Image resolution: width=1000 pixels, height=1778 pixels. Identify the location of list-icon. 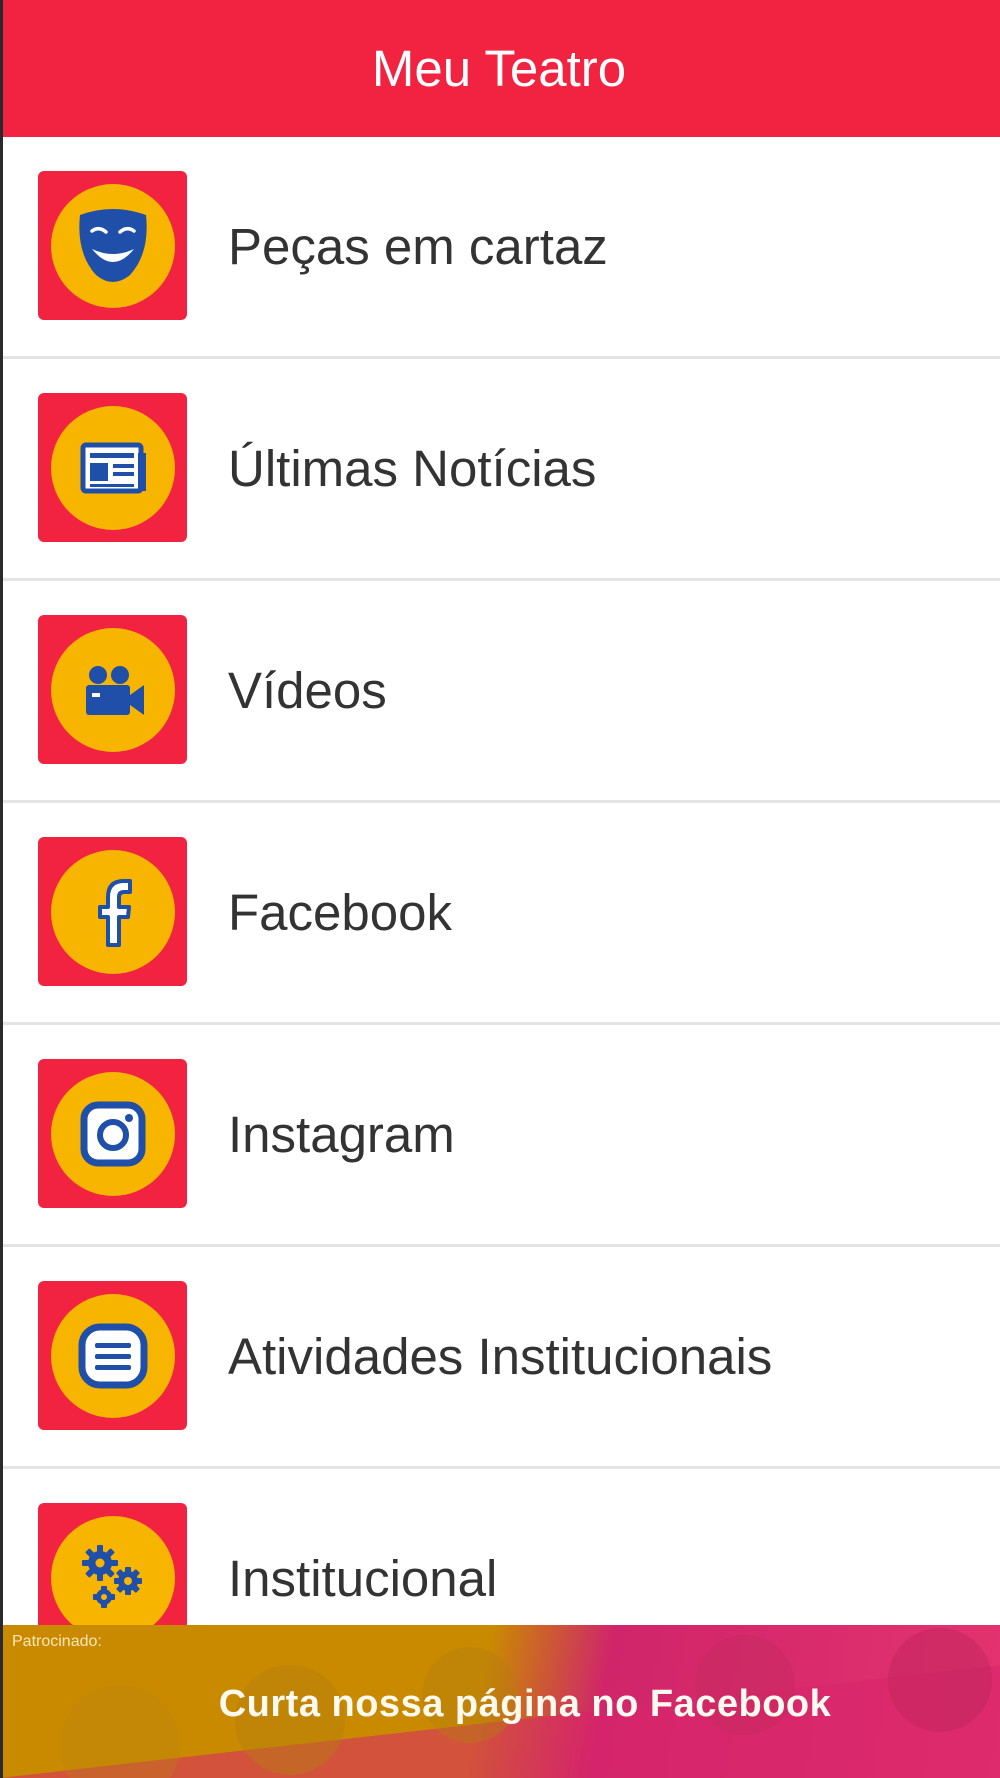
(112, 1355).